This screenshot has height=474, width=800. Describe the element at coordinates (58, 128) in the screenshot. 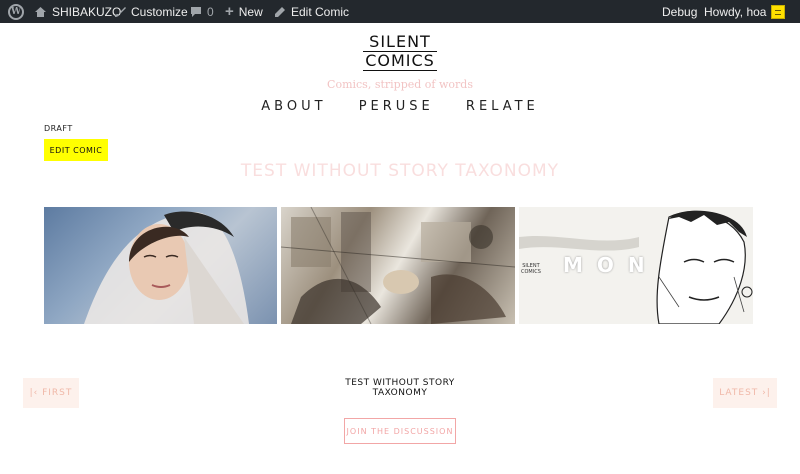

I see `post-status: DRAFT` at that location.